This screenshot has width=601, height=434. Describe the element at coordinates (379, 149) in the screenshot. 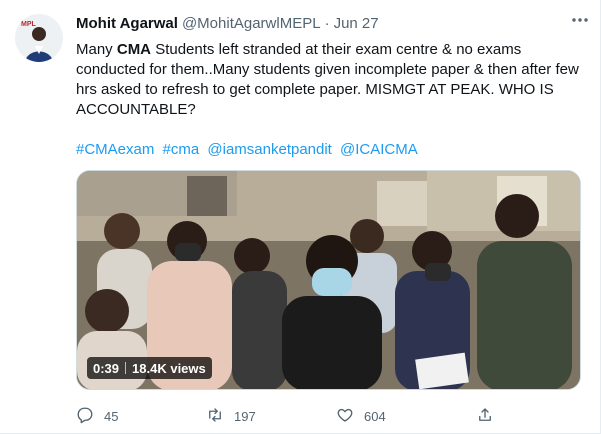

I see `mention-icaicma: @ICAICMA` at that location.